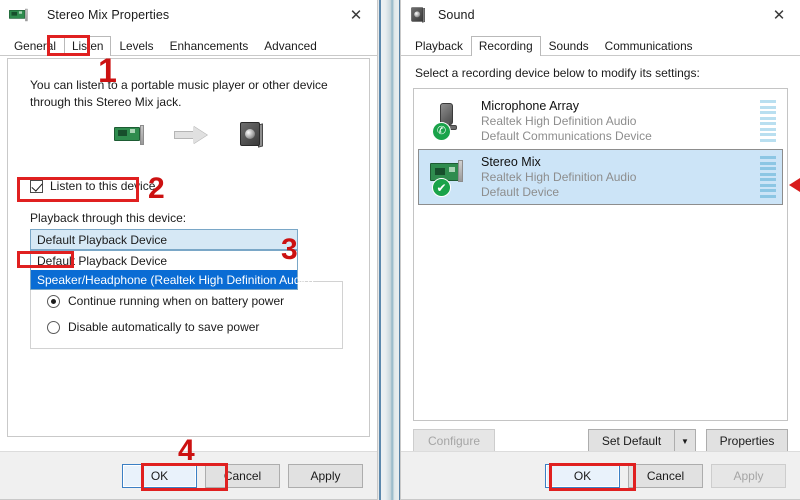 Image resolution: width=800 pixels, height=500 pixels. Describe the element at coordinates (188, 15) in the screenshot. I see `properties-titlebar: Stereo Mix Properties ✕` at that location.